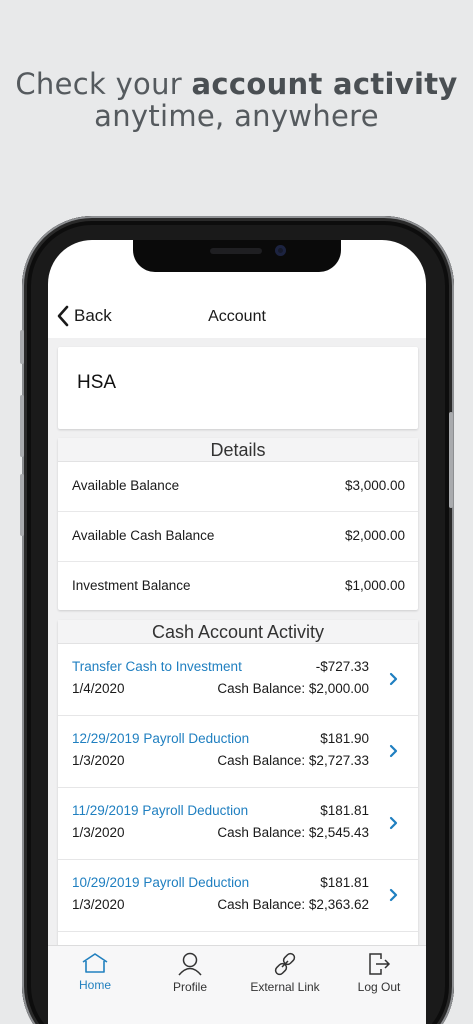  I want to click on activity-description: 11/29/2019 Payroll Deduction, so click(160, 810).